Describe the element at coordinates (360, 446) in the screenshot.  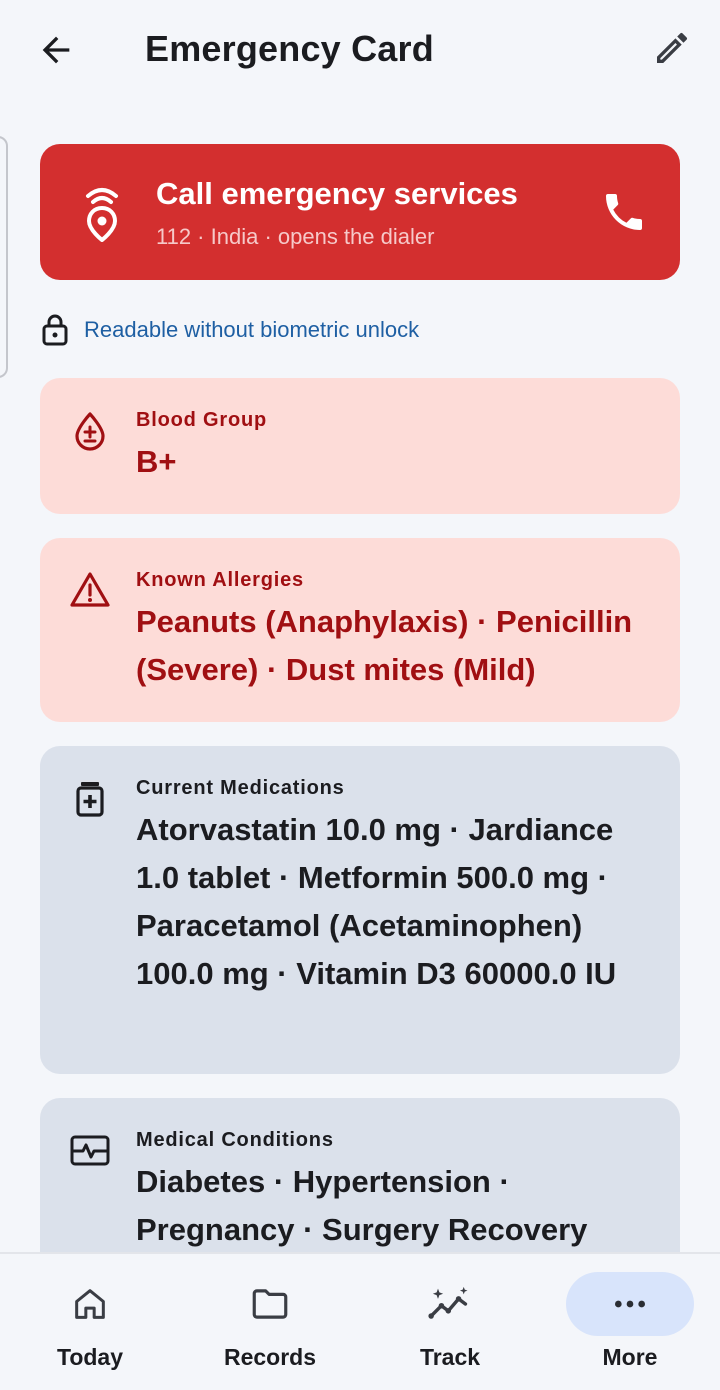
I see `blood-group-card: Blood Group B+` at that location.